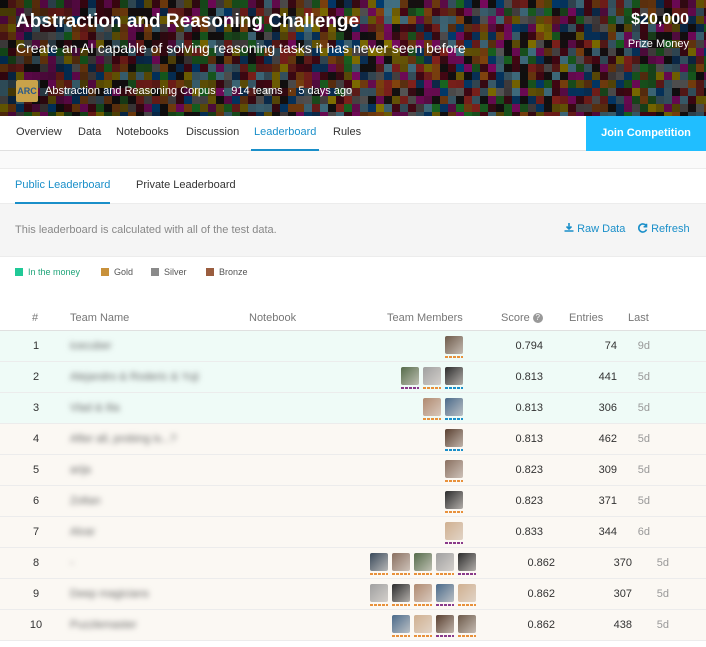  I want to click on column-team-members: Team Members, so click(425, 318).